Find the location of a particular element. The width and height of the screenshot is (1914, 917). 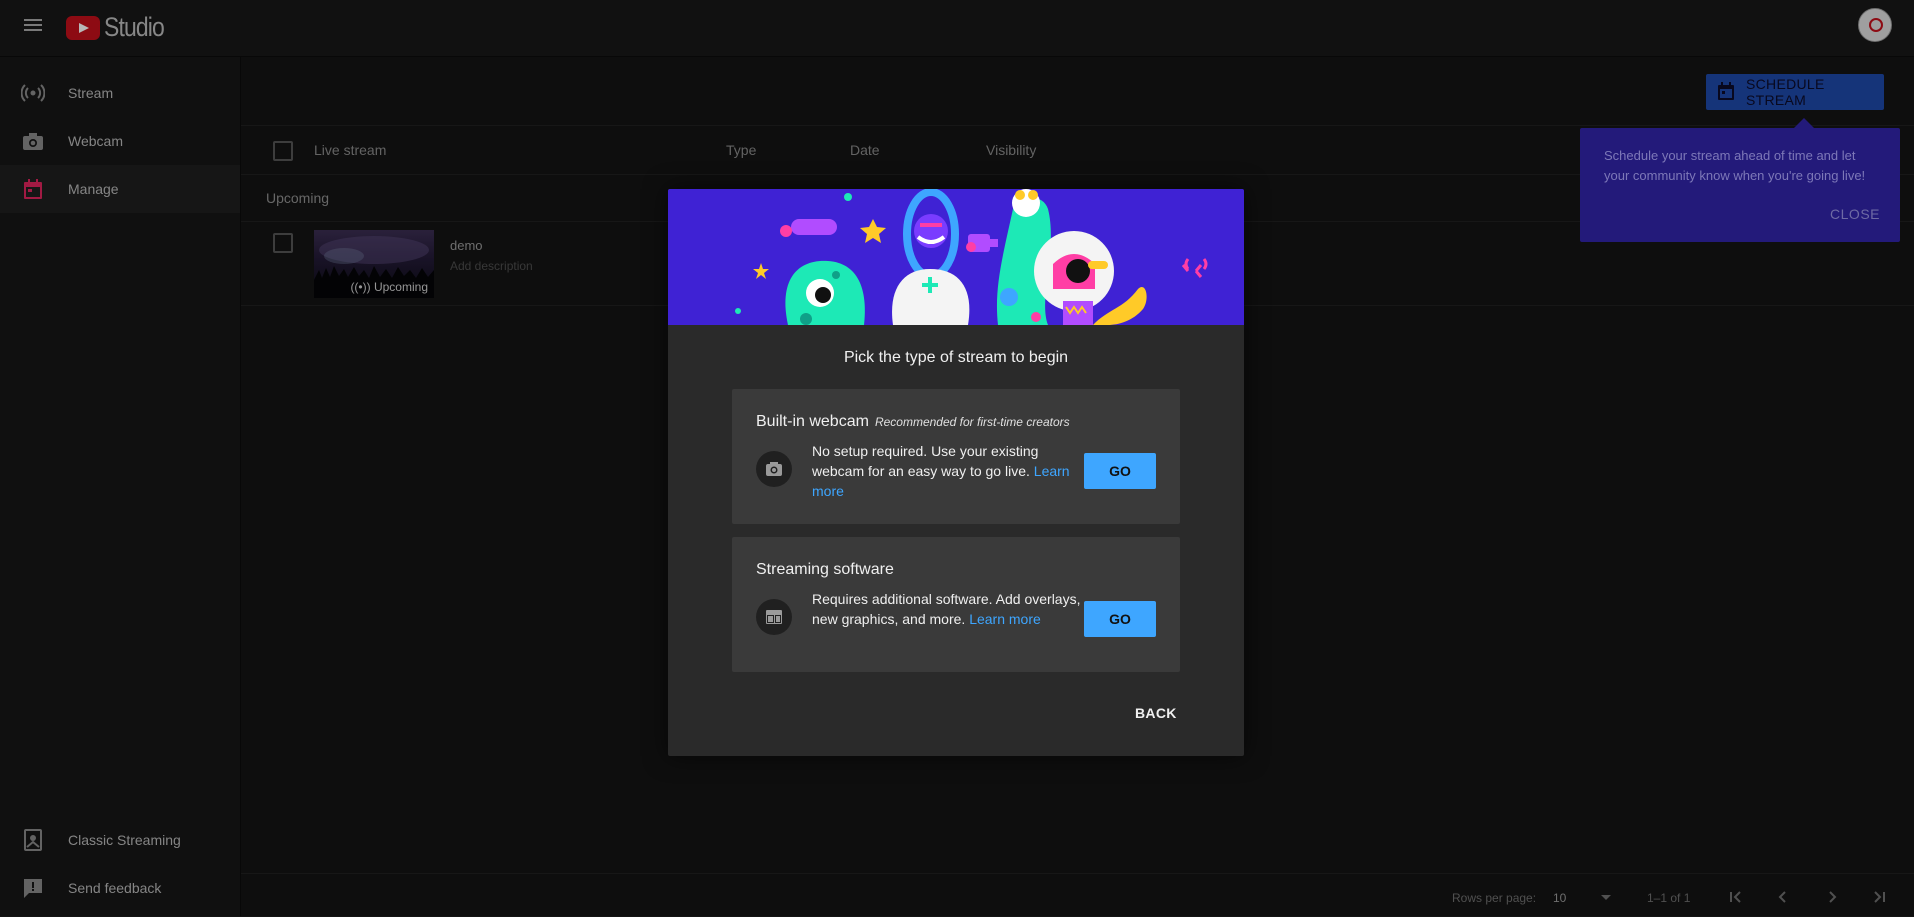

option-subtitle: Recommended for first-time creators is located at coordinates (972, 422).